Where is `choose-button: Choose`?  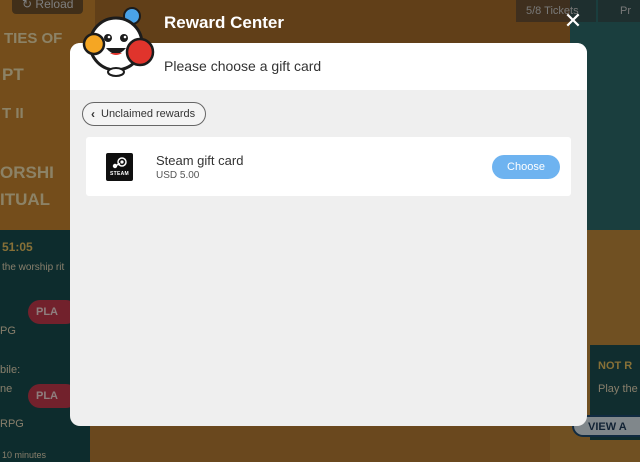 choose-button: Choose is located at coordinates (526, 167).